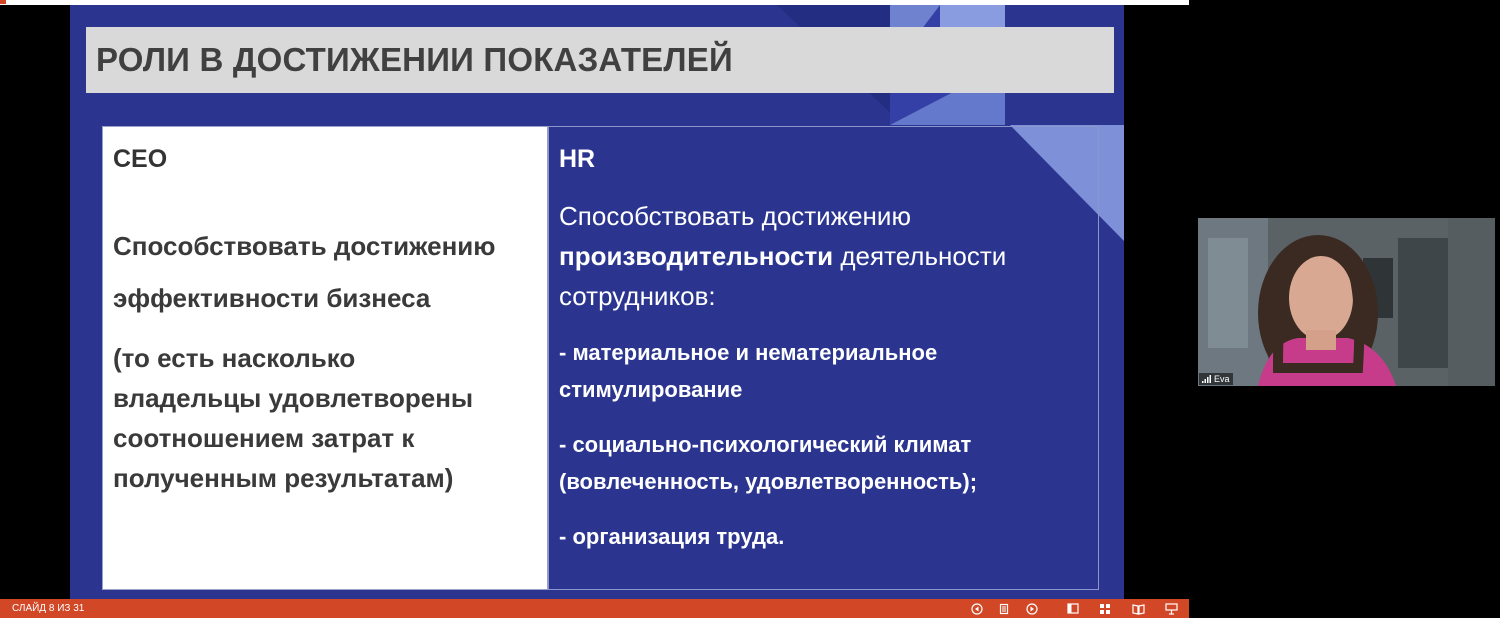  What do you see at coordinates (637, 296) in the screenshot?
I see `hr-intro-line: сотрудников:` at bounding box center [637, 296].